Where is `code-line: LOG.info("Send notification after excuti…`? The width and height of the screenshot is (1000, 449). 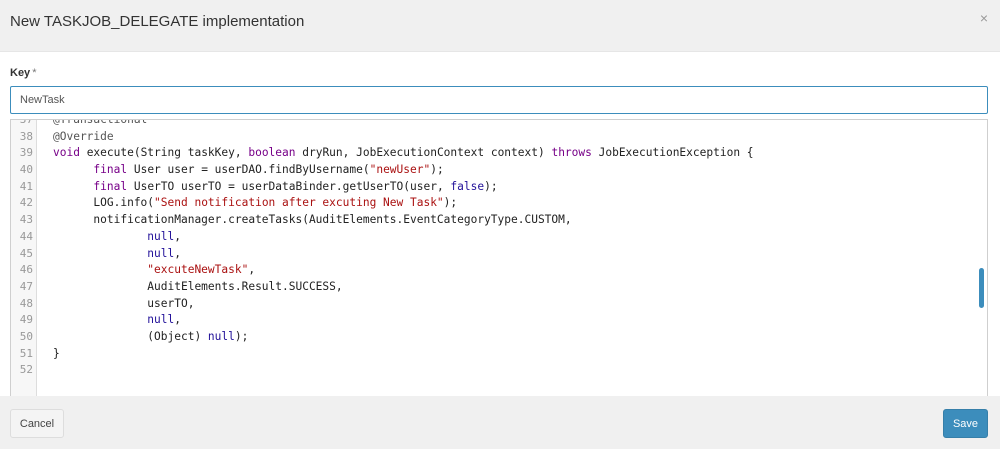
code-line: LOG.info("Send notification after excuti… is located at coordinates (506, 203).